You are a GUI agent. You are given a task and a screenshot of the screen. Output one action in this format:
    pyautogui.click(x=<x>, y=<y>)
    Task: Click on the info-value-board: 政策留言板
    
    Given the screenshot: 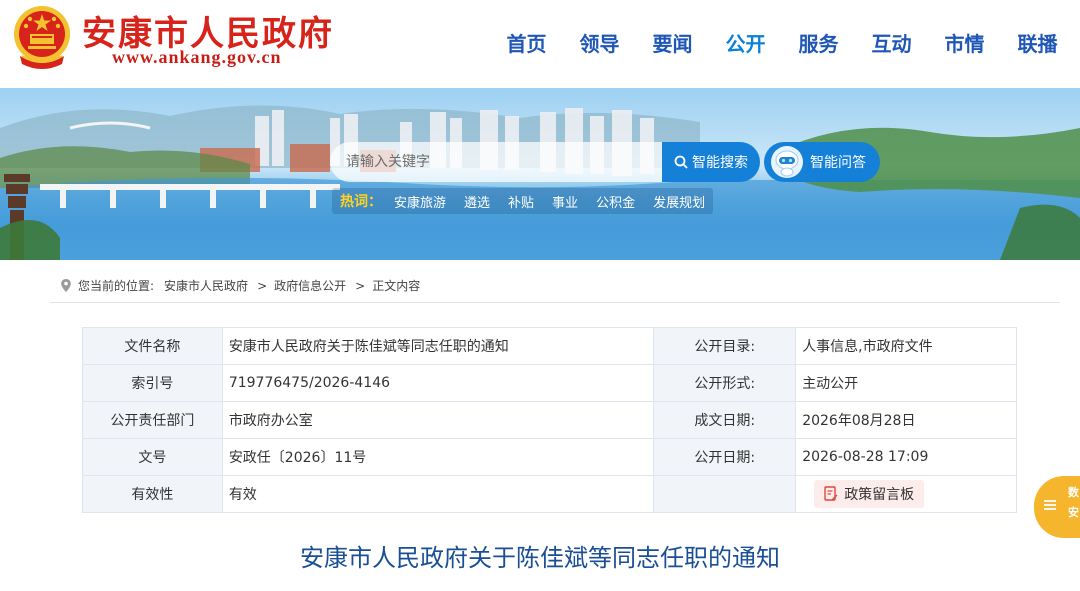 What is the action you would take?
    pyautogui.click(x=906, y=494)
    